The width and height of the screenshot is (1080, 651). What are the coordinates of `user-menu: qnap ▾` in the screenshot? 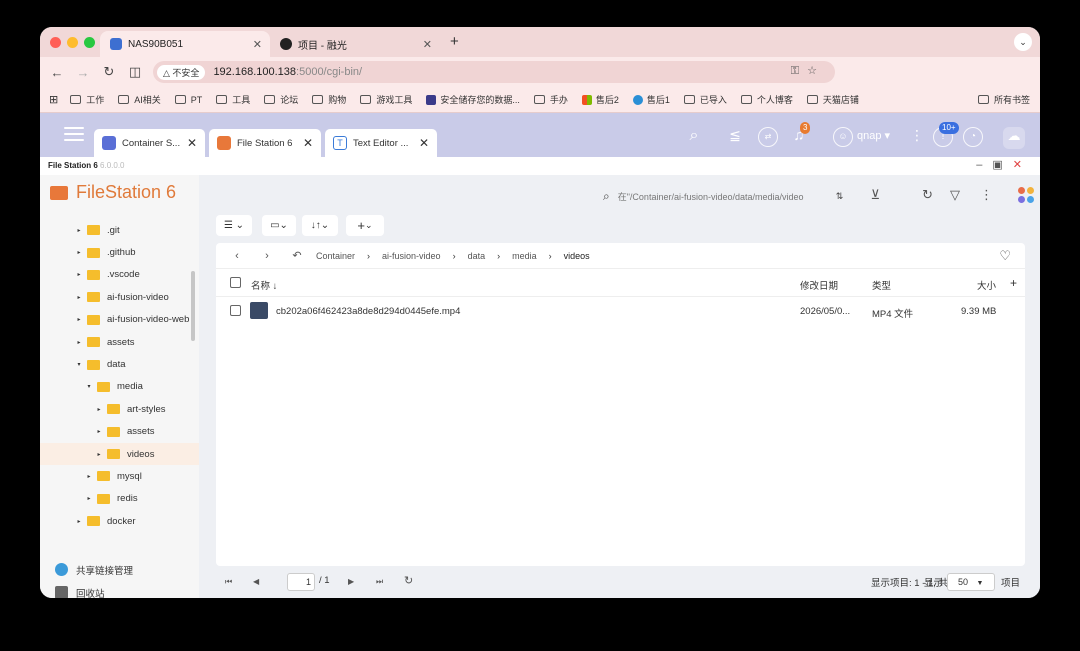 It's located at (873, 135).